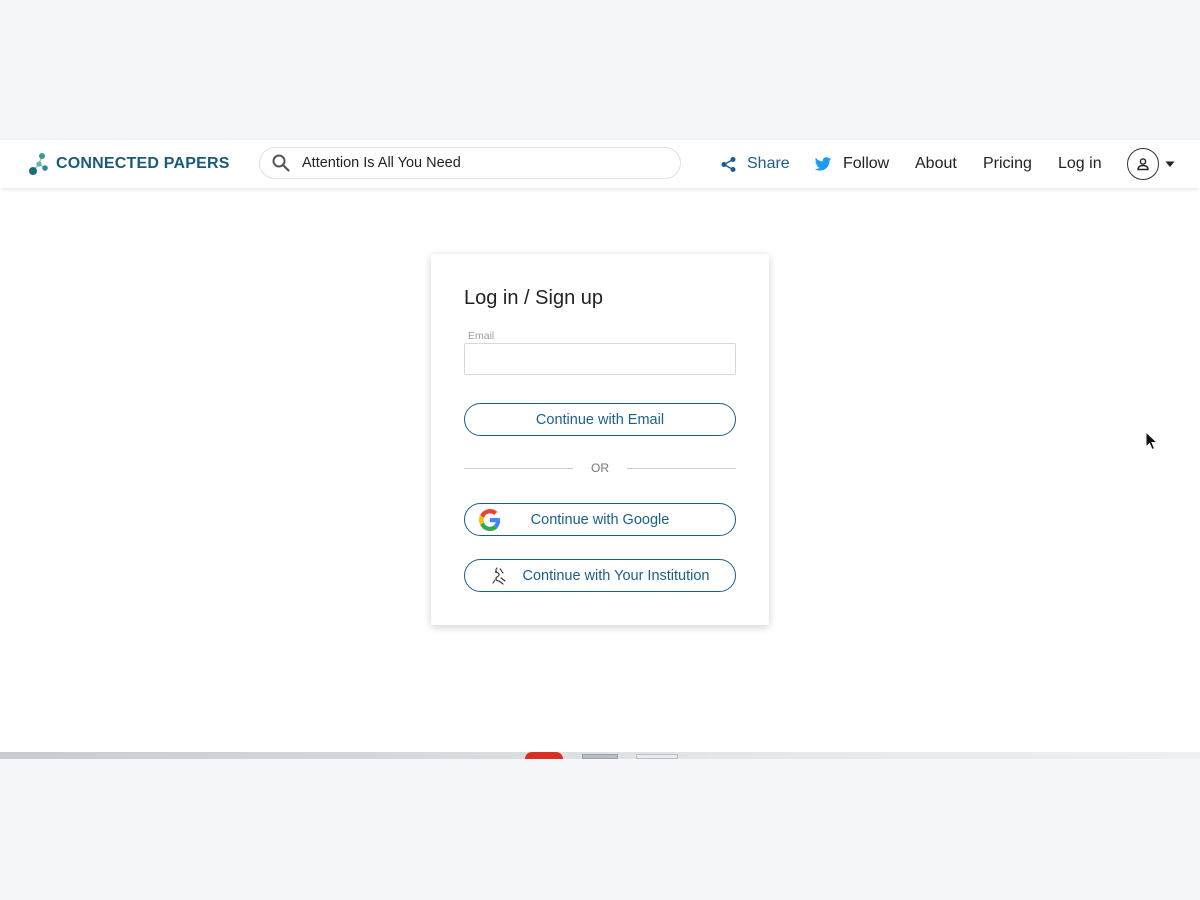 The height and width of the screenshot is (900, 1200). What do you see at coordinates (482, 163) in the screenshot?
I see `search-input` at bounding box center [482, 163].